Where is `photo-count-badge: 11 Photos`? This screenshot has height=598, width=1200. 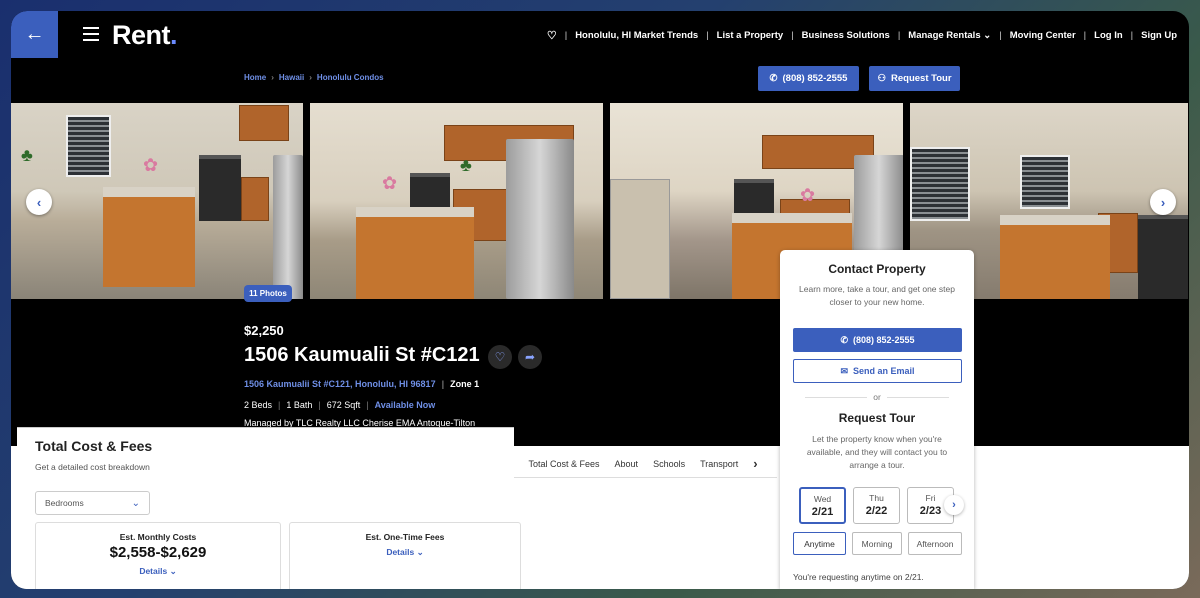
photo-count-badge: 11 Photos is located at coordinates (268, 293).